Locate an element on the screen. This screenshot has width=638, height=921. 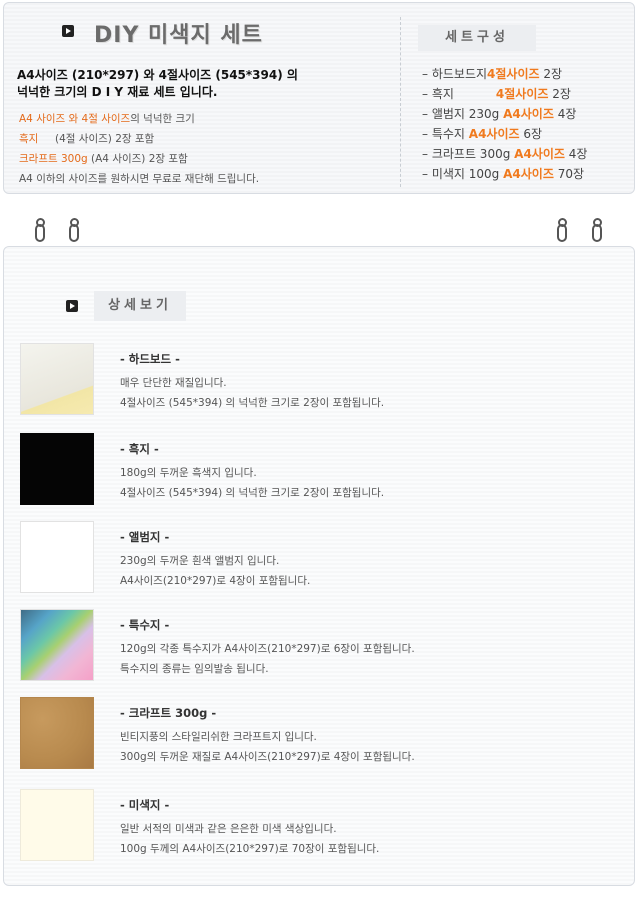
desc-line-3: 크라프트 300g (A4 사이즈) 2장 포함 is located at coordinates (103, 159).